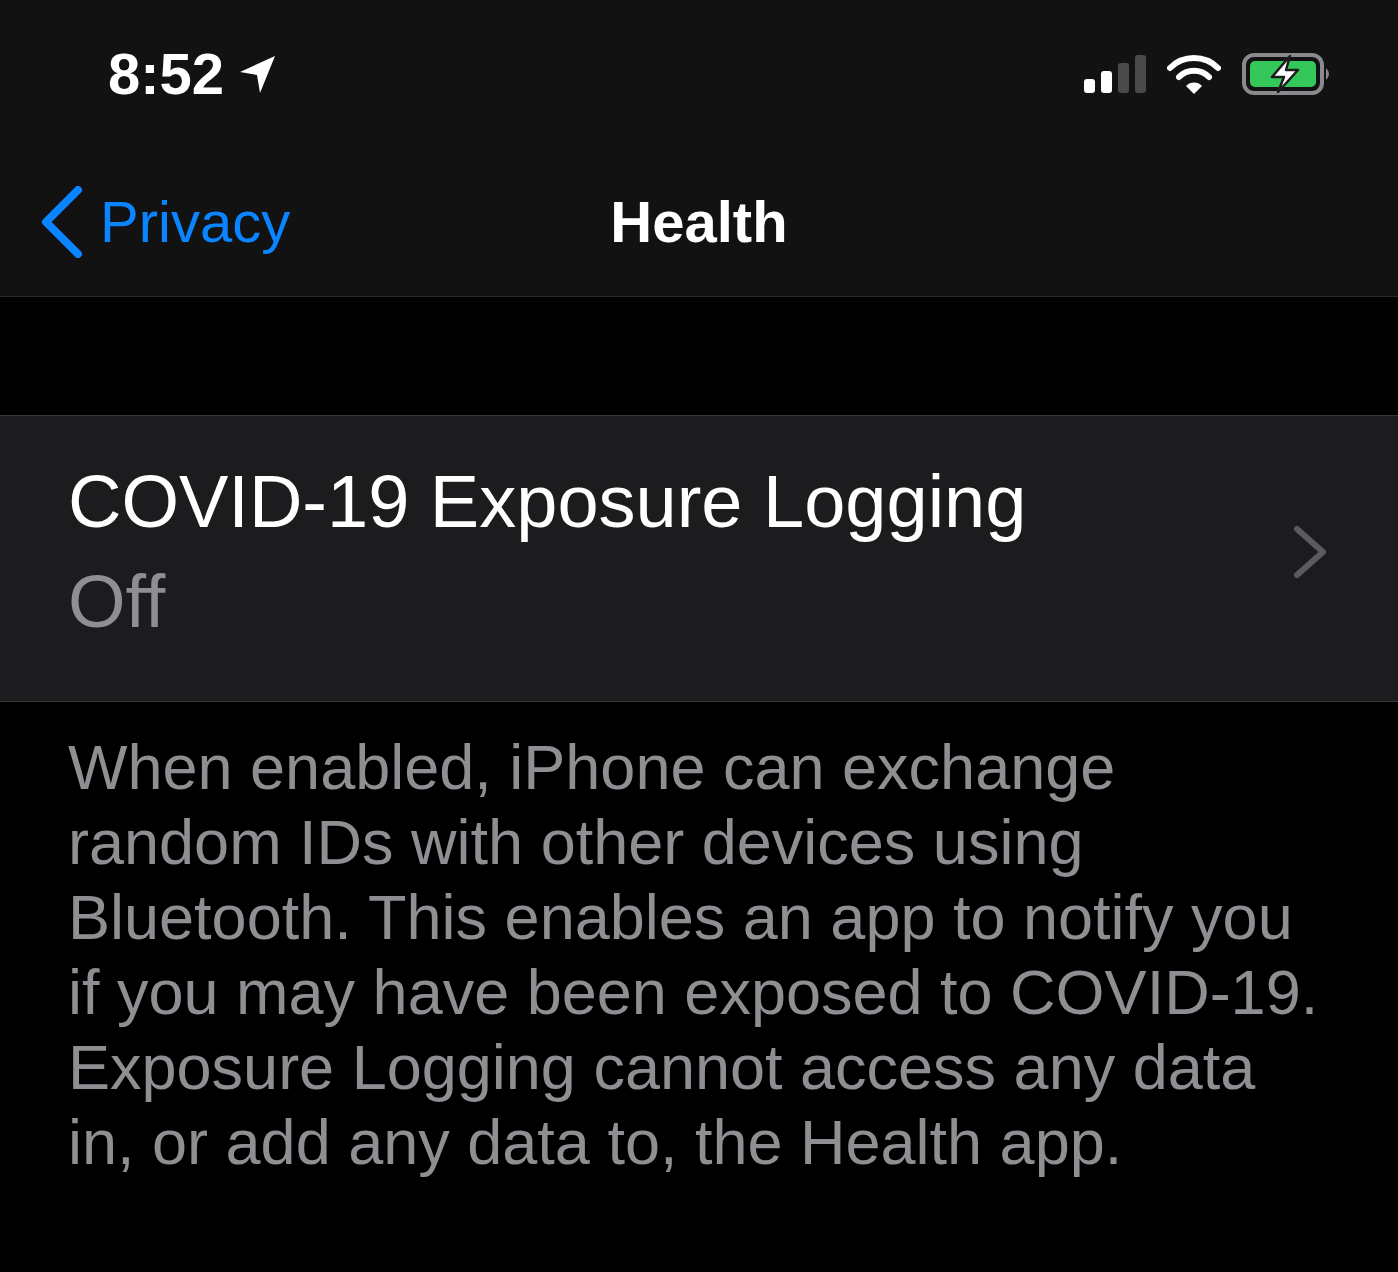 The width and height of the screenshot is (1398, 1272). What do you see at coordinates (1287, 74) in the screenshot?
I see `battery-charging-icon` at bounding box center [1287, 74].